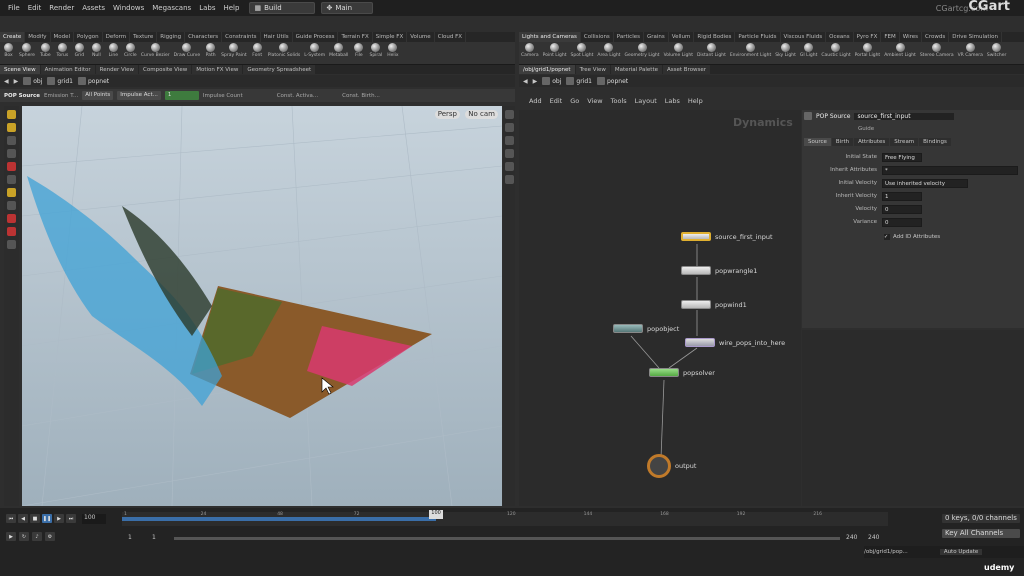 Image resolution: width=1024 pixels, height=576 pixels. Describe the element at coordinates (355, 37) in the screenshot. I see `shelf-tab-terrain-fx: Terrain FX` at that location.